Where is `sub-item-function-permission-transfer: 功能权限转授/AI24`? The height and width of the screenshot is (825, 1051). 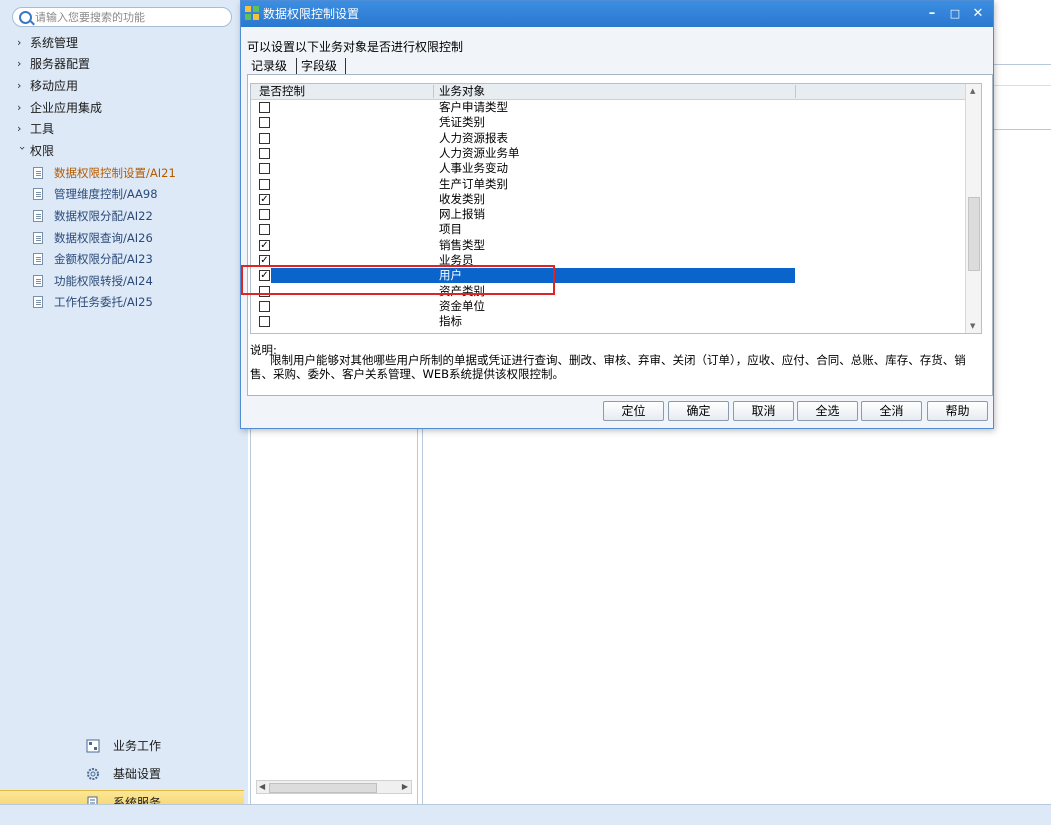
sub-item-function-permission-transfer: 功能权限转授/AI24 is located at coordinates (124, 281).